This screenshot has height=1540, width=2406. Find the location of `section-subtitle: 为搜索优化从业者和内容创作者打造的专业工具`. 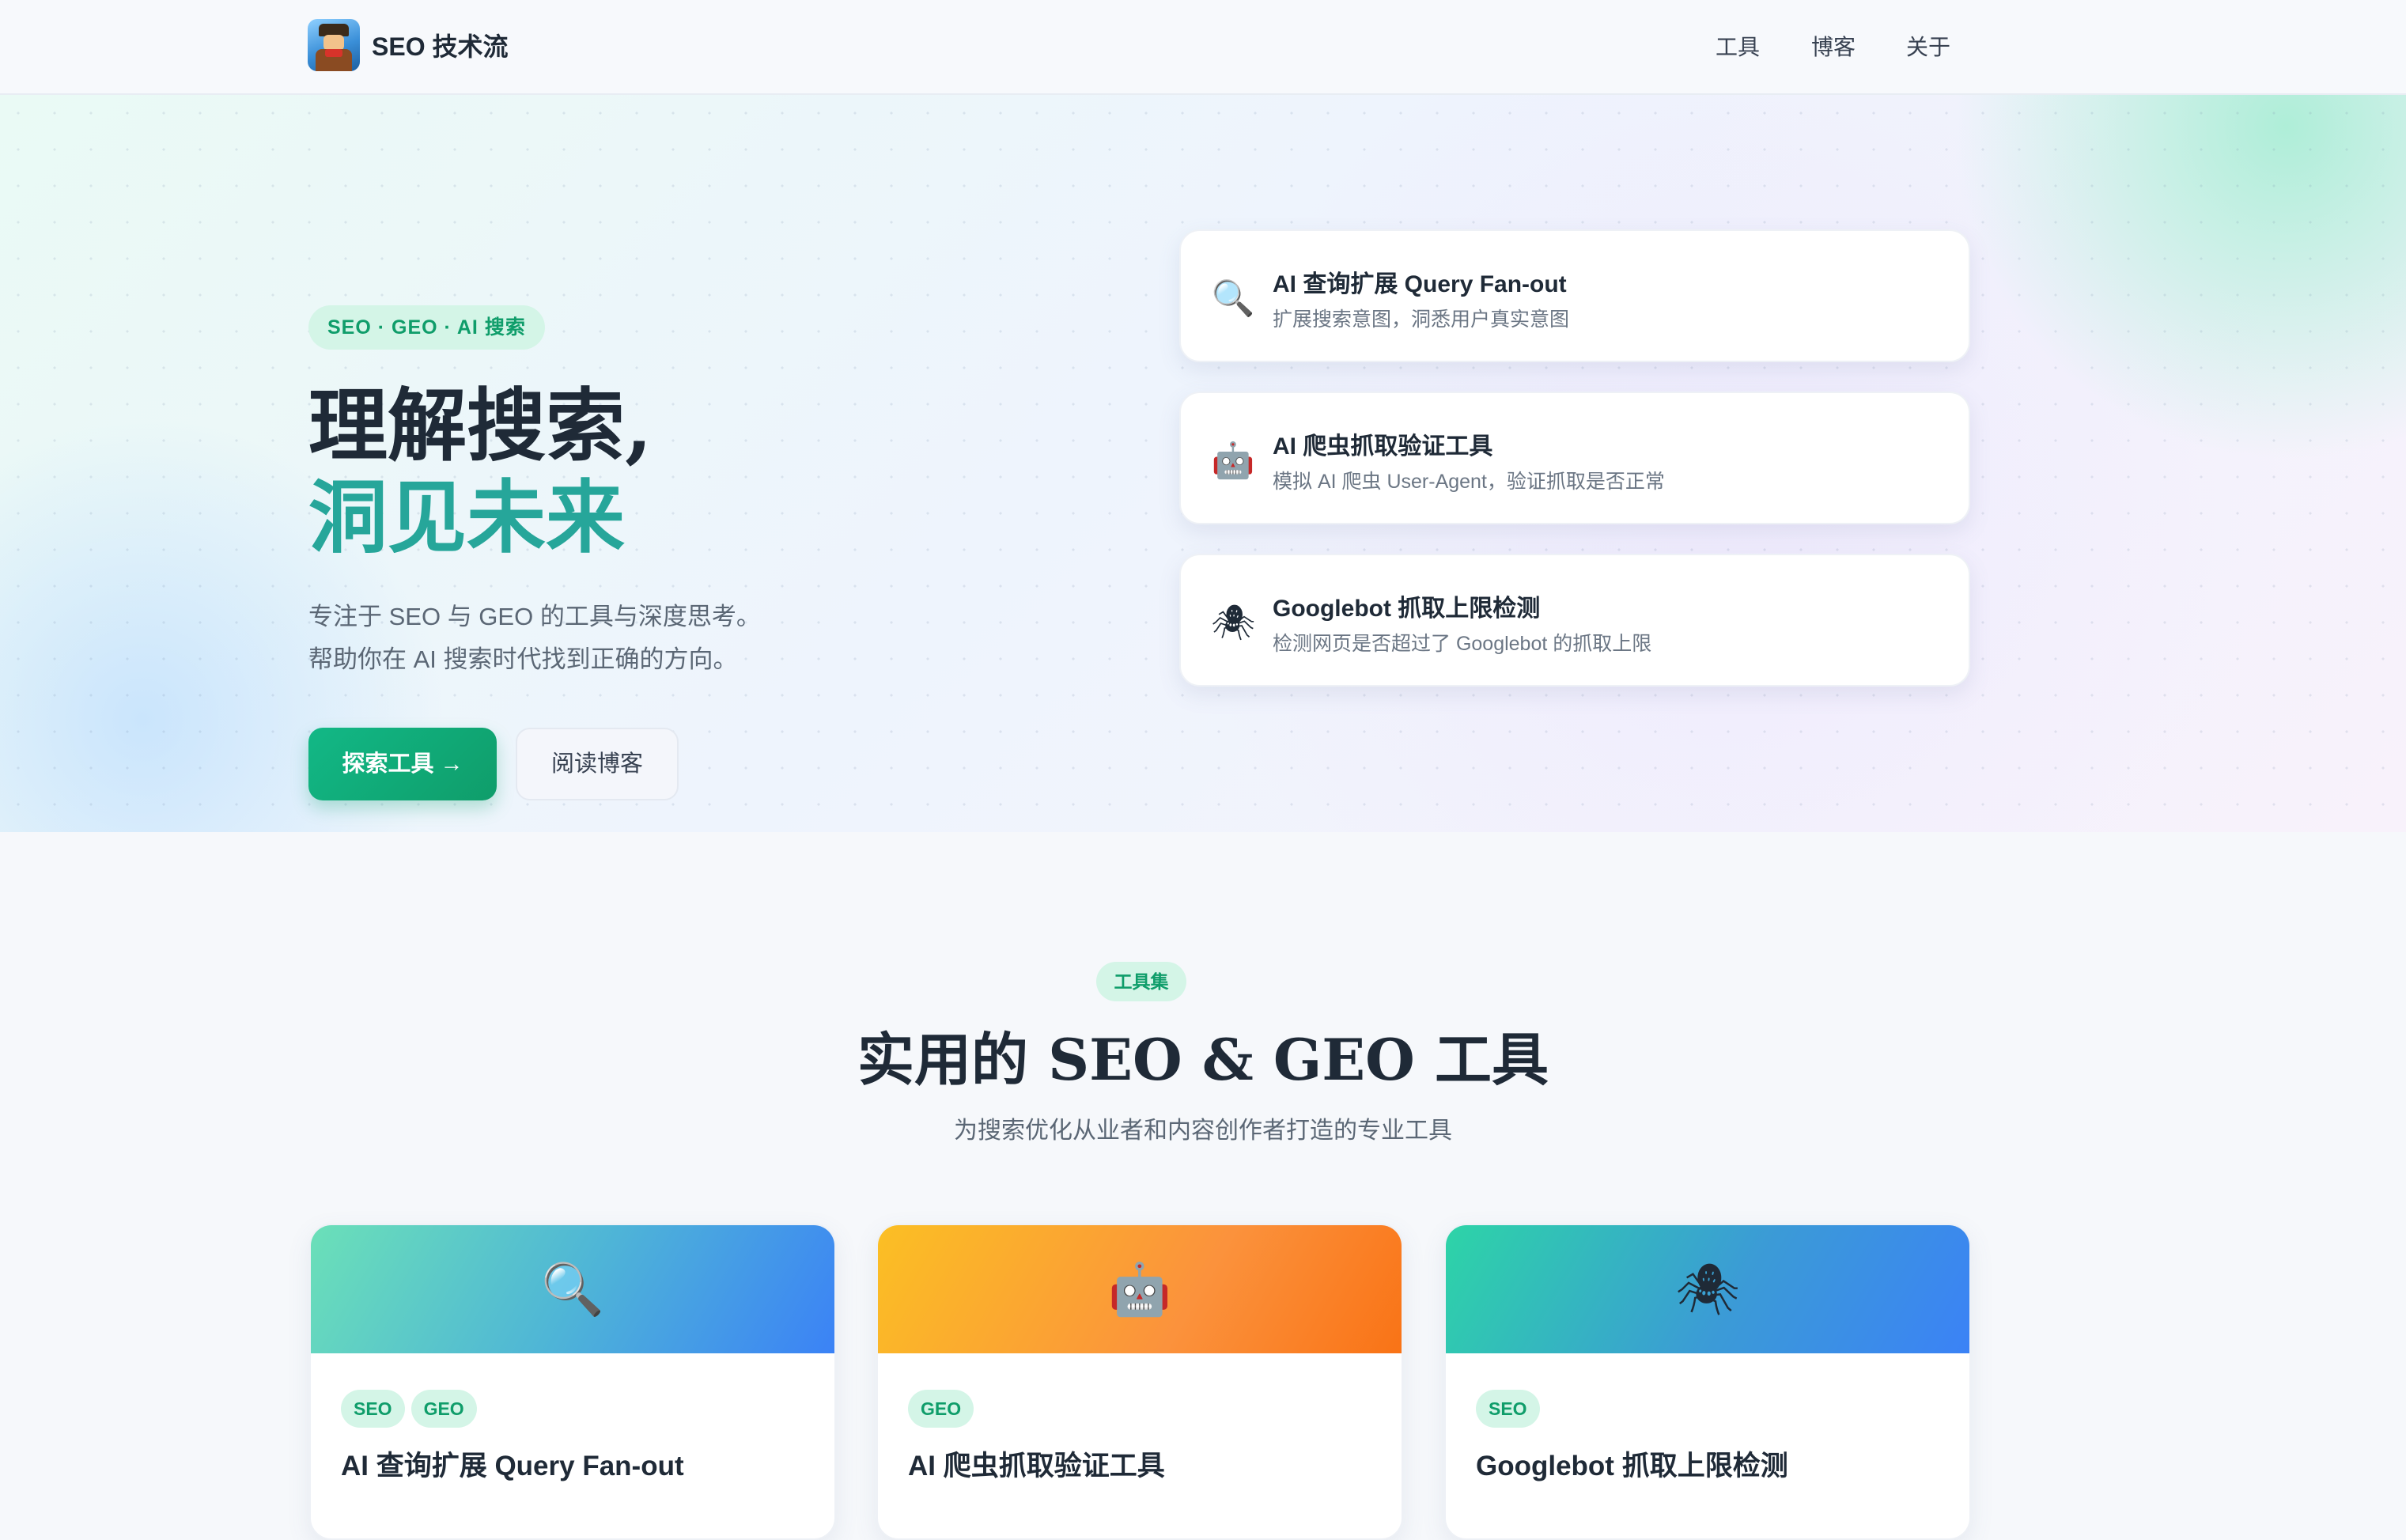

section-subtitle: 为搜索优化从业者和内容创作者打造的专业工具 is located at coordinates (1203, 1131).